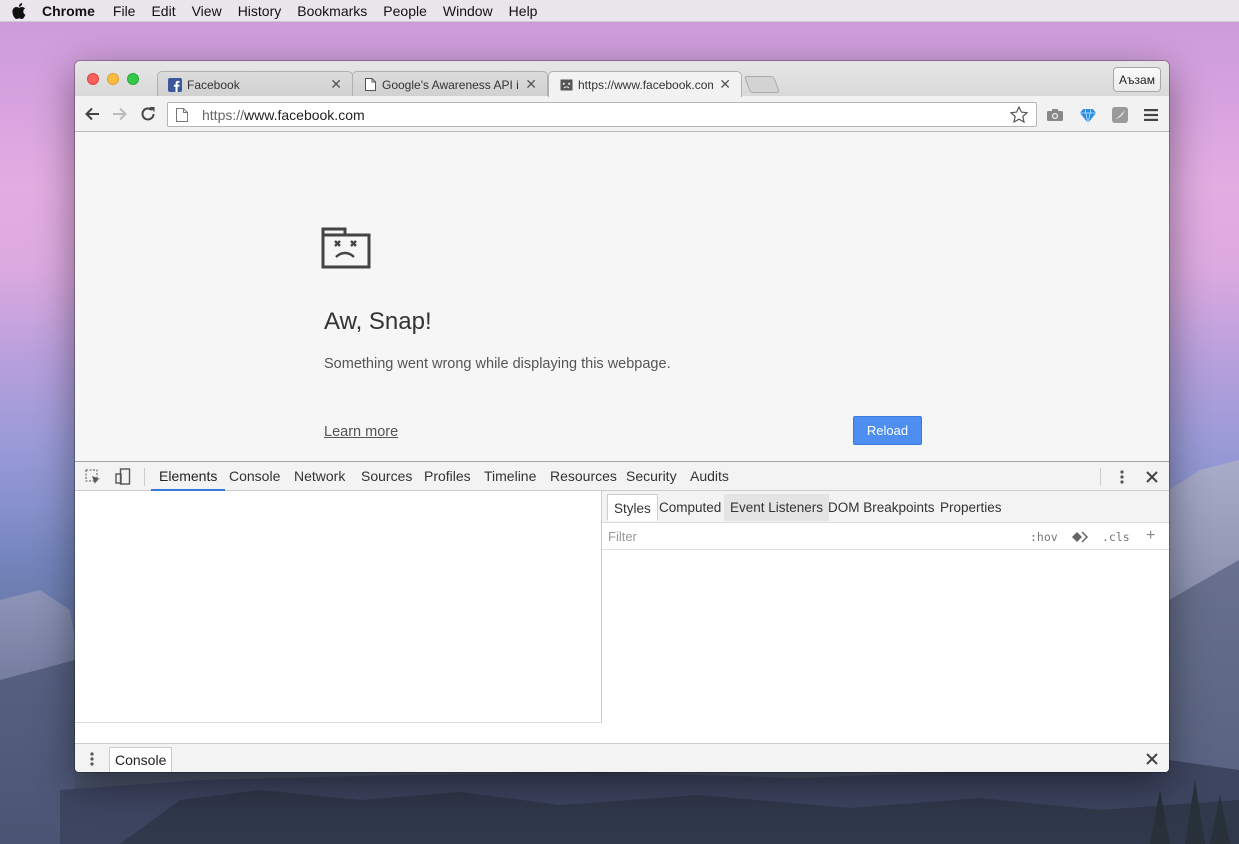  Describe the element at coordinates (1044, 537) in the screenshot. I see `hov-toggle: :hov` at that location.